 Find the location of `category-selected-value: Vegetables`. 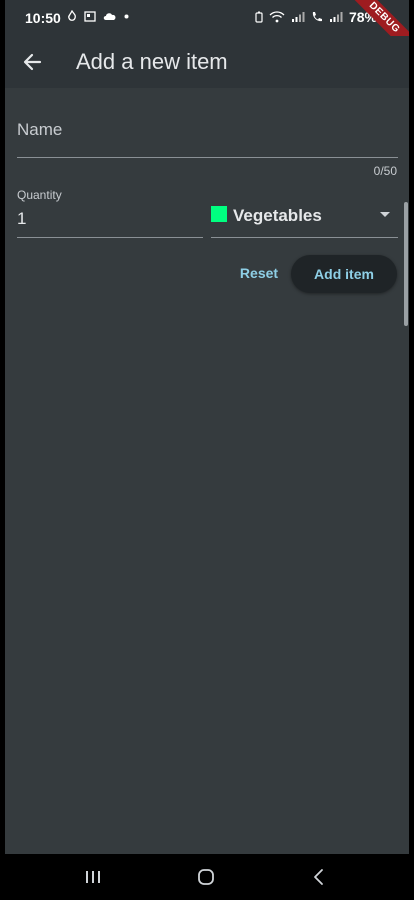

category-selected-value: Vegetables is located at coordinates (277, 215).